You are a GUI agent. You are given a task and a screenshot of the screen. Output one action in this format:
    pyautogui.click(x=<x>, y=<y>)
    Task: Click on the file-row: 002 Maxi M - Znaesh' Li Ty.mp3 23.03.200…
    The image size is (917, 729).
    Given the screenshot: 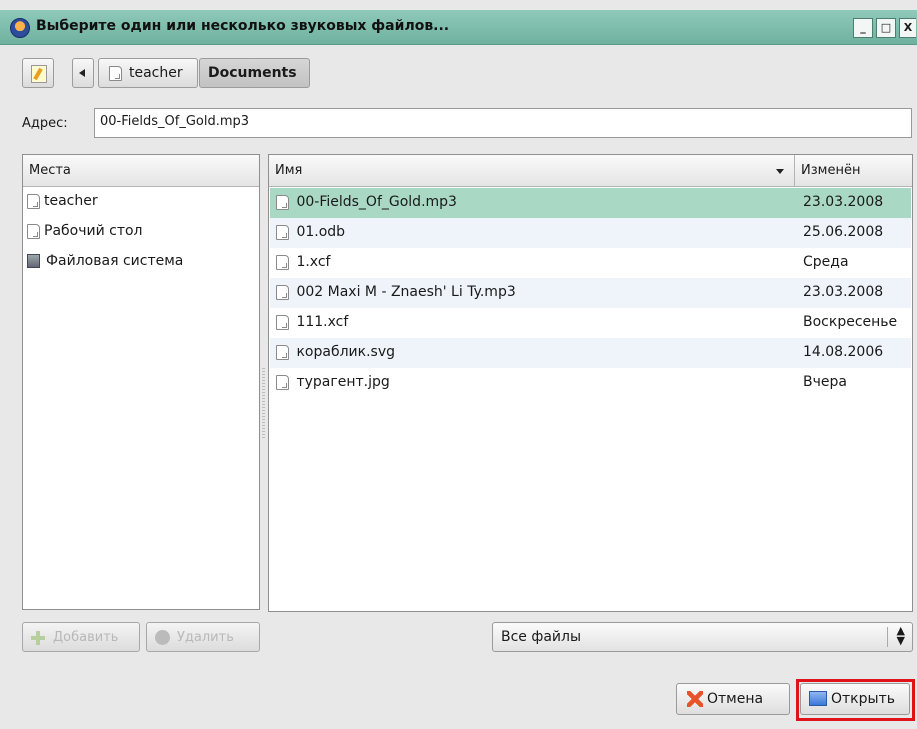 What is the action you would take?
    pyautogui.click(x=590, y=293)
    